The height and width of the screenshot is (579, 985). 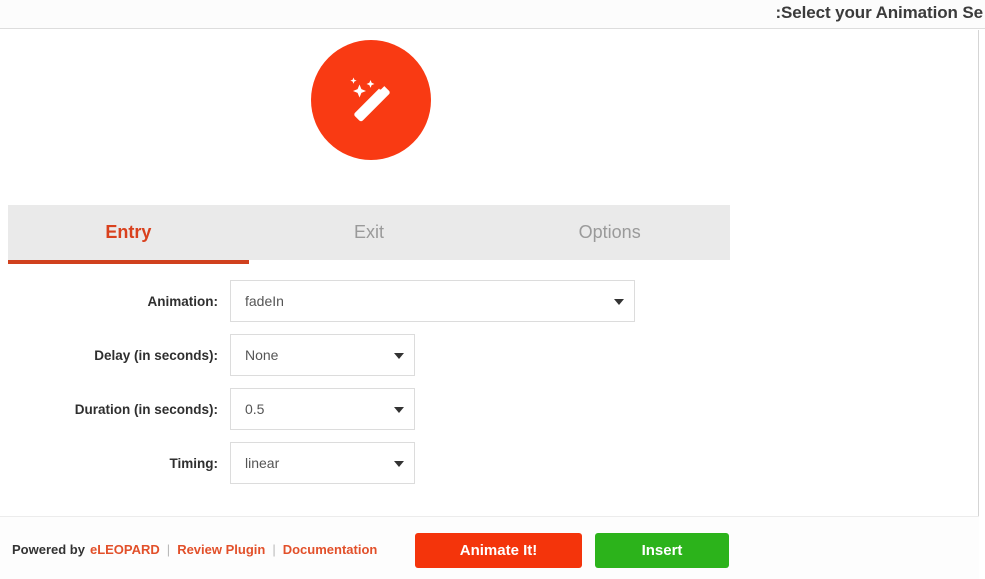 I want to click on delay-select: None, so click(x=322, y=355).